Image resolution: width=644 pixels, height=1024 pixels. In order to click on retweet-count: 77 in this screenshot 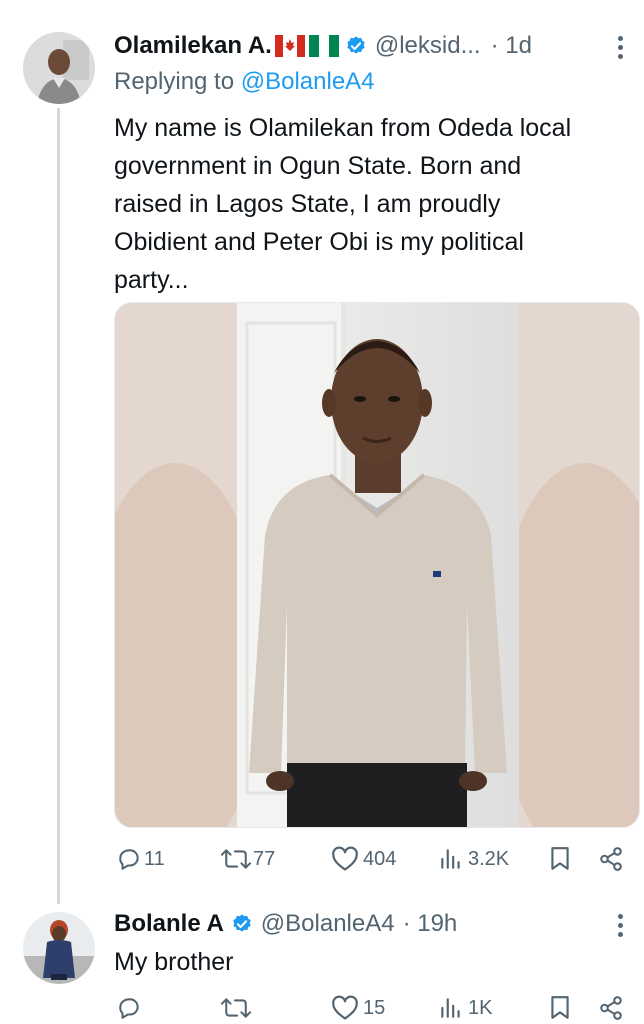, I will do `click(264, 858)`.